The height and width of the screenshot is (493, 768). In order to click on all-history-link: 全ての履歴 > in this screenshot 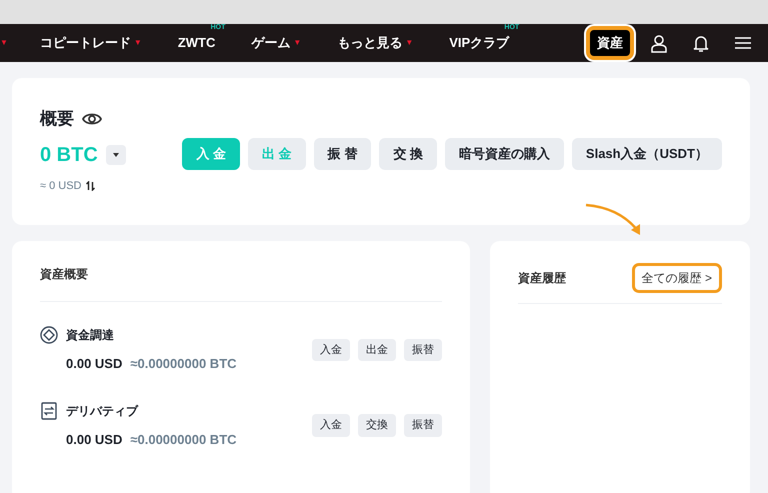, I will do `click(677, 278)`.